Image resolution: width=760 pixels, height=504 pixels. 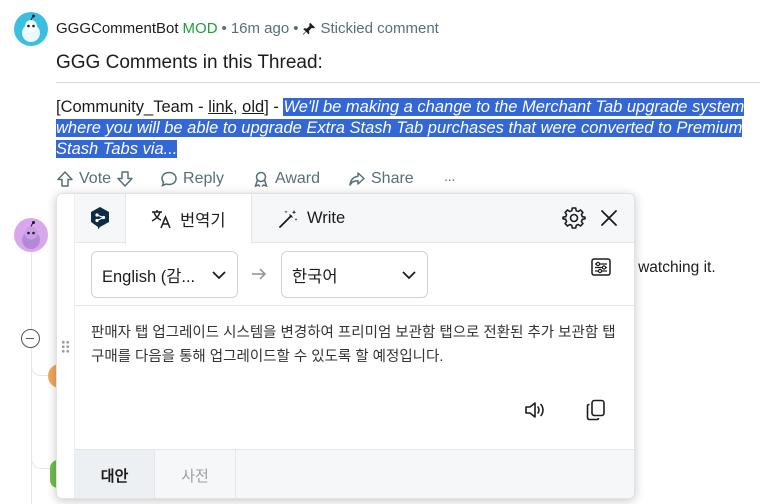 I want to click on user-avatar, so click(x=31, y=29).